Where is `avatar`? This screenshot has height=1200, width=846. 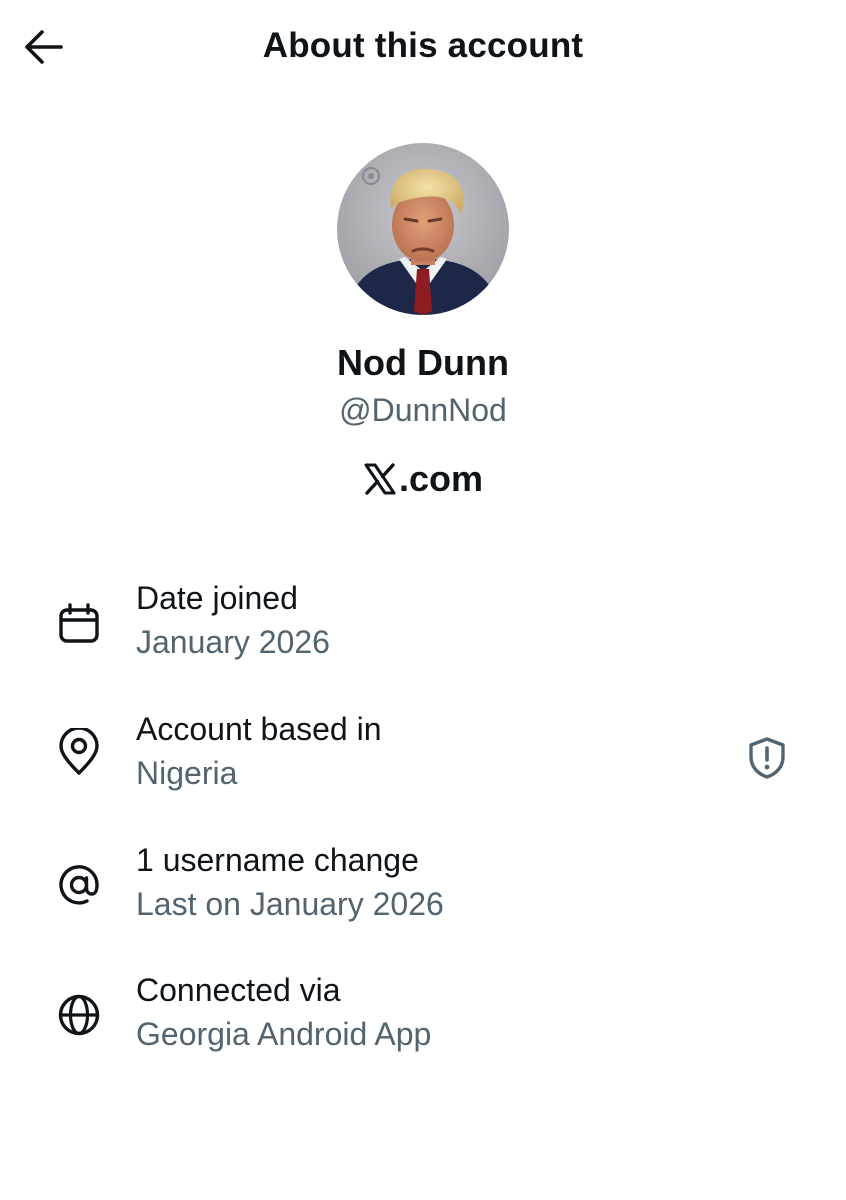 avatar is located at coordinates (423, 229).